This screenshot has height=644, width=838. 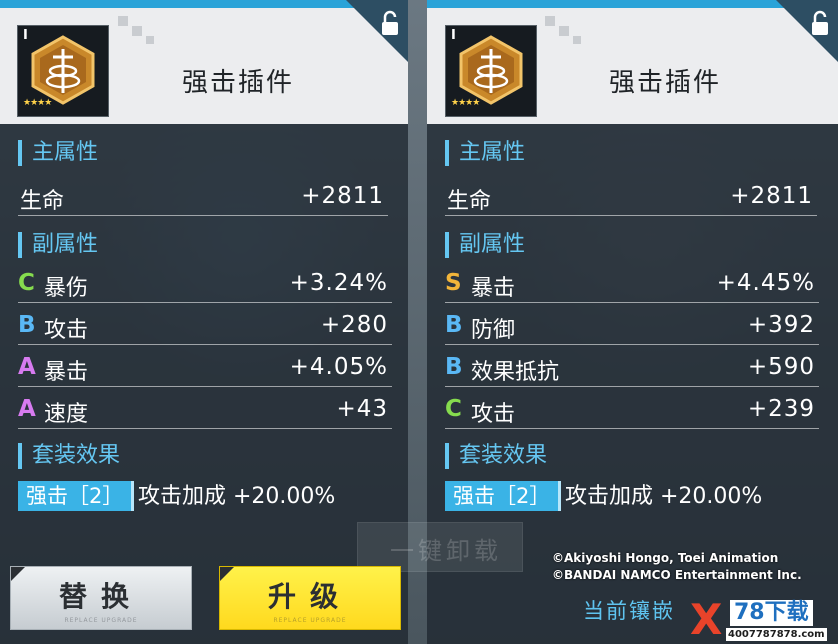 I want to click on replace-button: 替换 REPLACE UPGRADE, so click(x=101, y=598).